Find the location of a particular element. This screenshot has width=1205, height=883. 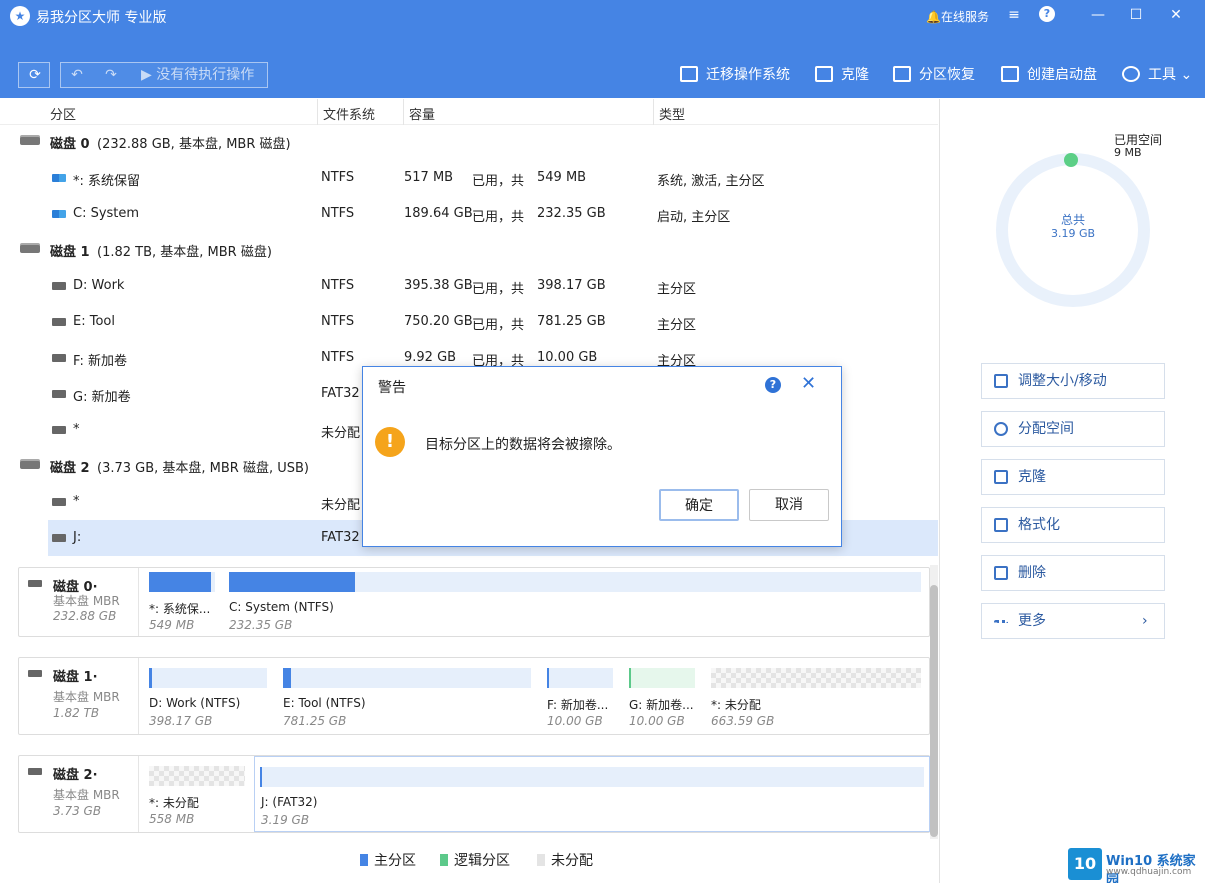

map-partition: D: Work (NTFS) 398.17 GB is located at coordinates (207, 699).